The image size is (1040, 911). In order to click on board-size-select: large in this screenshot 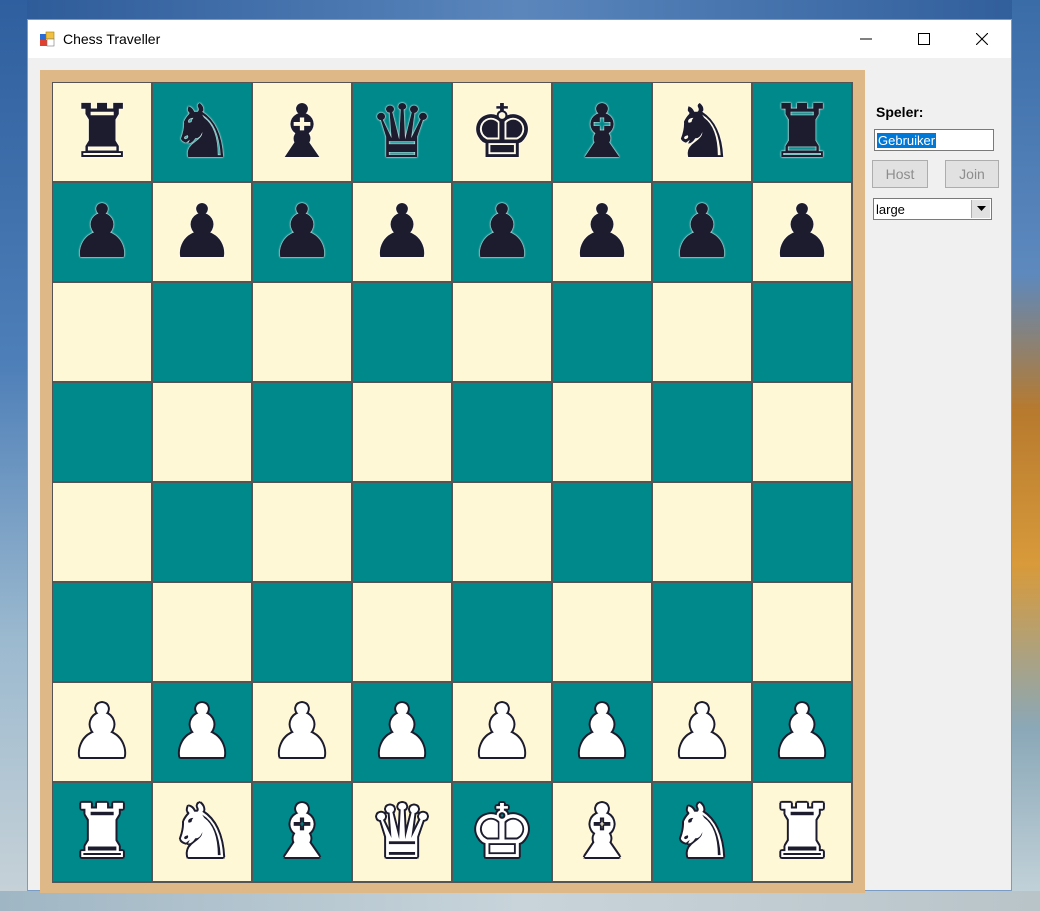, I will do `click(932, 209)`.